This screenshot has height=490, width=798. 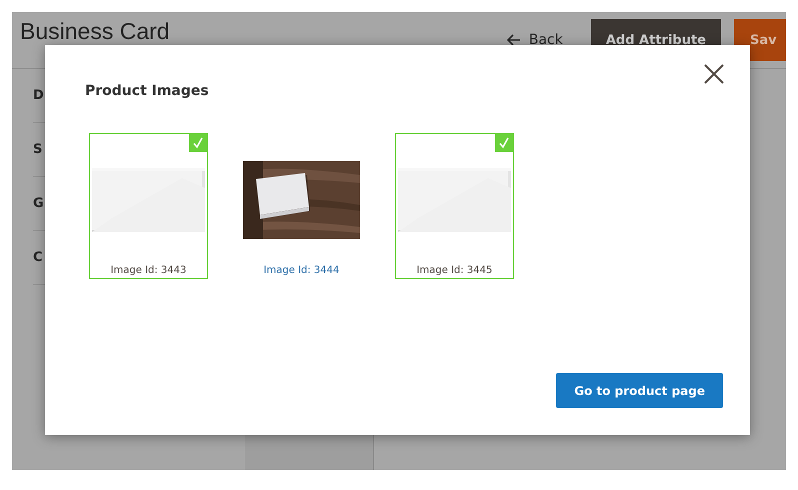 I want to click on image-caption: Image Id: 3445, so click(x=454, y=271).